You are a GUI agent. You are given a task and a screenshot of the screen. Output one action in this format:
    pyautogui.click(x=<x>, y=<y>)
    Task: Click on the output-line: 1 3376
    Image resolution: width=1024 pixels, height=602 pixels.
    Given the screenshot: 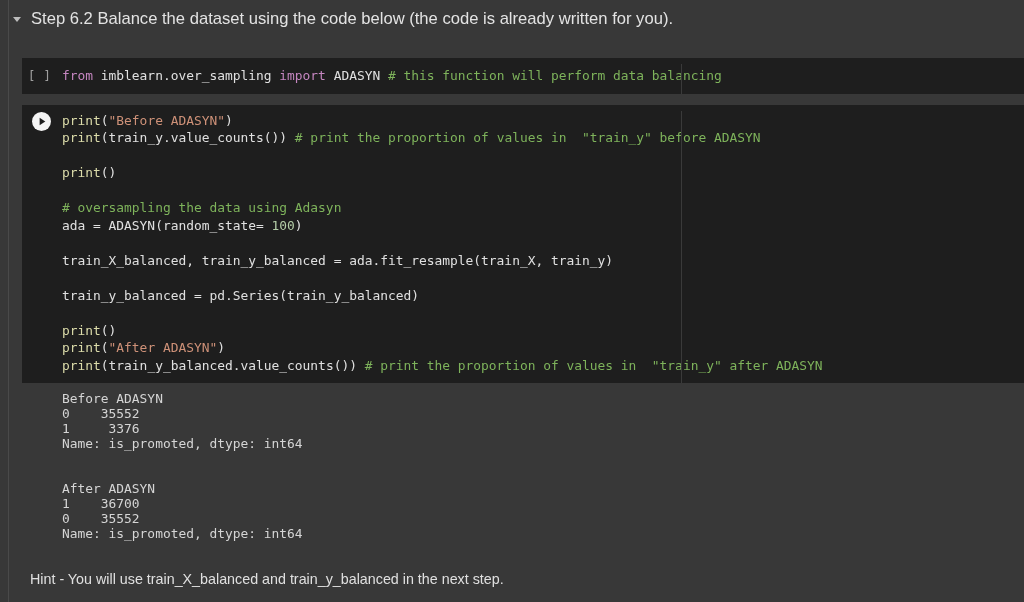 What is the action you would take?
    pyautogui.click(x=101, y=428)
    